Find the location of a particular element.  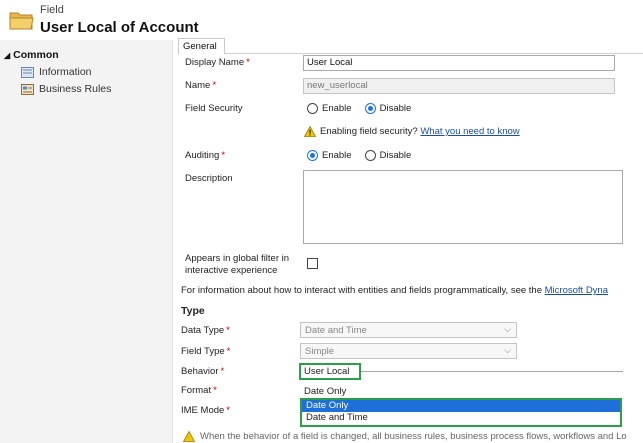

display-name-input: User Local is located at coordinates (459, 63).